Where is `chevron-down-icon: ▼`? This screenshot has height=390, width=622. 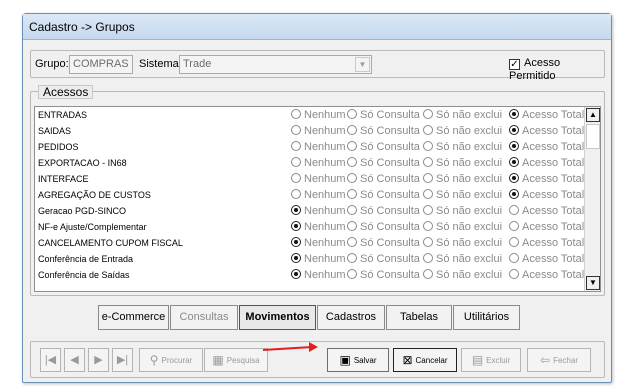
chevron-down-icon: ▼ is located at coordinates (362, 64).